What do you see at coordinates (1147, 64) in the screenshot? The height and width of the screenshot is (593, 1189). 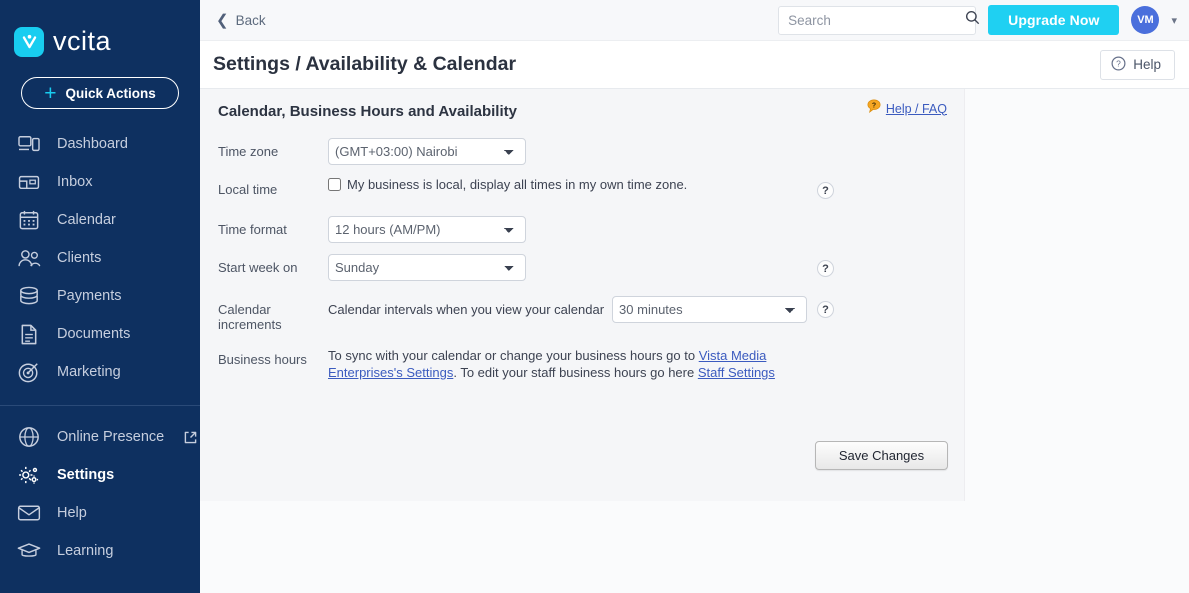 I see `help-button-label: Help` at bounding box center [1147, 64].